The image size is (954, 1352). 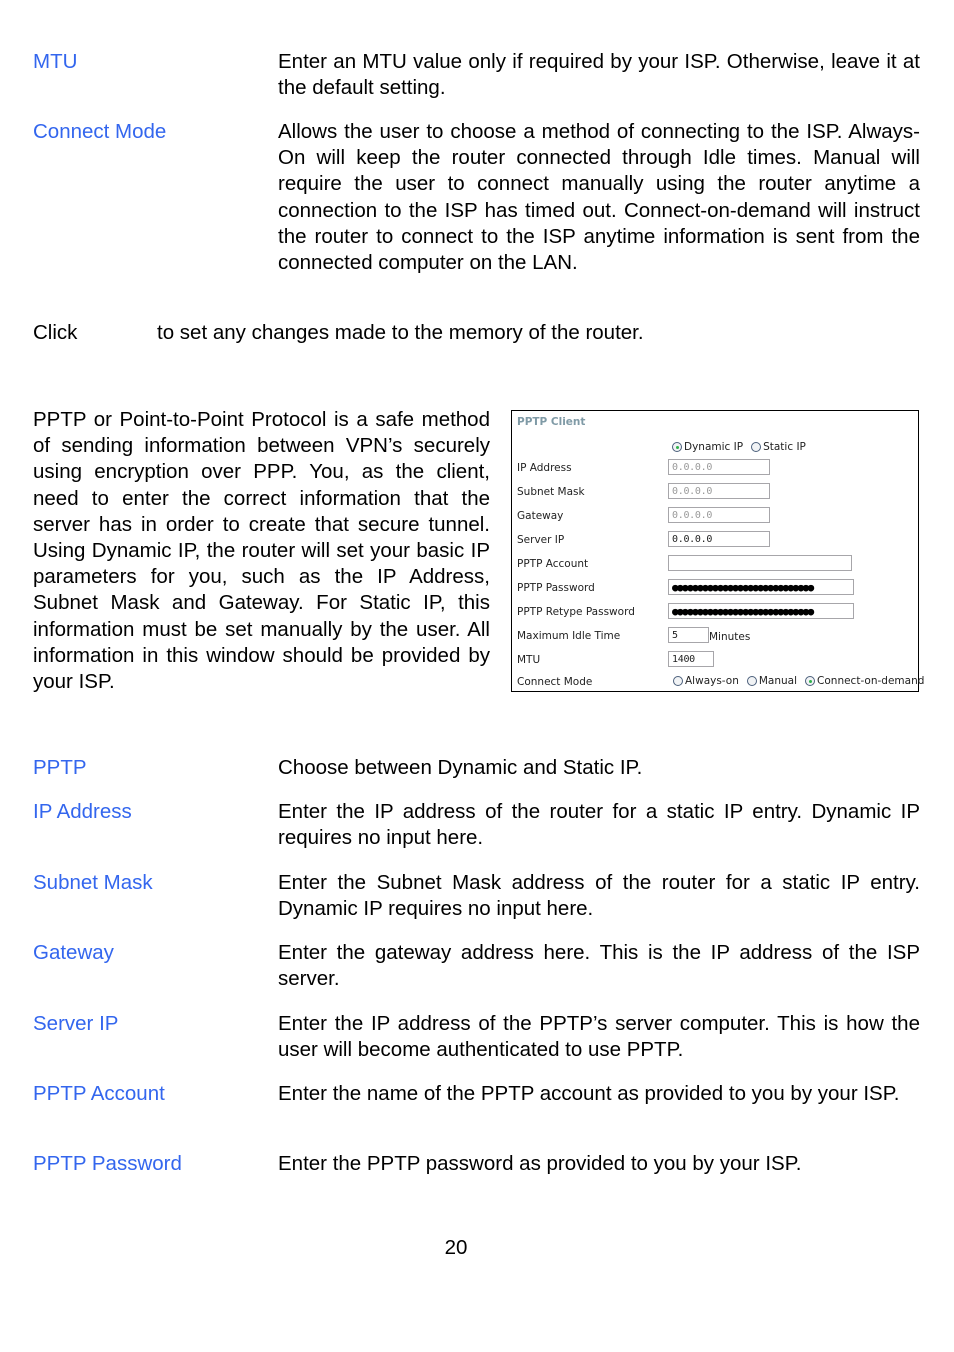 What do you see at coordinates (107, 1163) in the screenshot?
I see `term-pptp-password: PPTP Password` at bounding box center [107, 1163].